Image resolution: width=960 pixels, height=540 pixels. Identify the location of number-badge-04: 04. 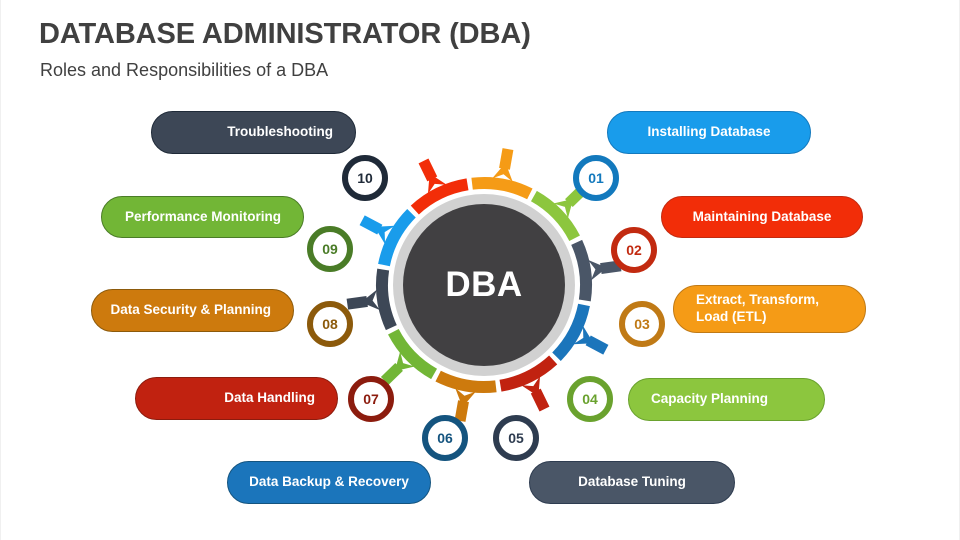
(590, 399).